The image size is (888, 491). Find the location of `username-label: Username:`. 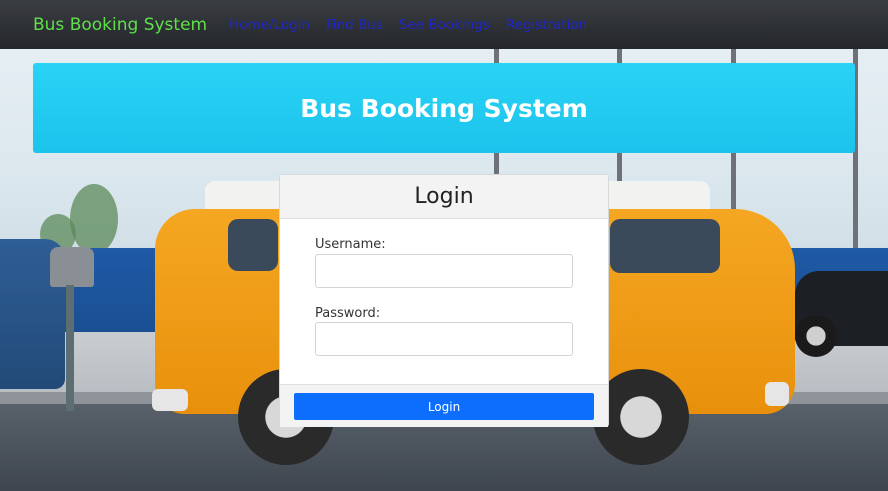

username-label: Username: is located at coordinates (350, 244).